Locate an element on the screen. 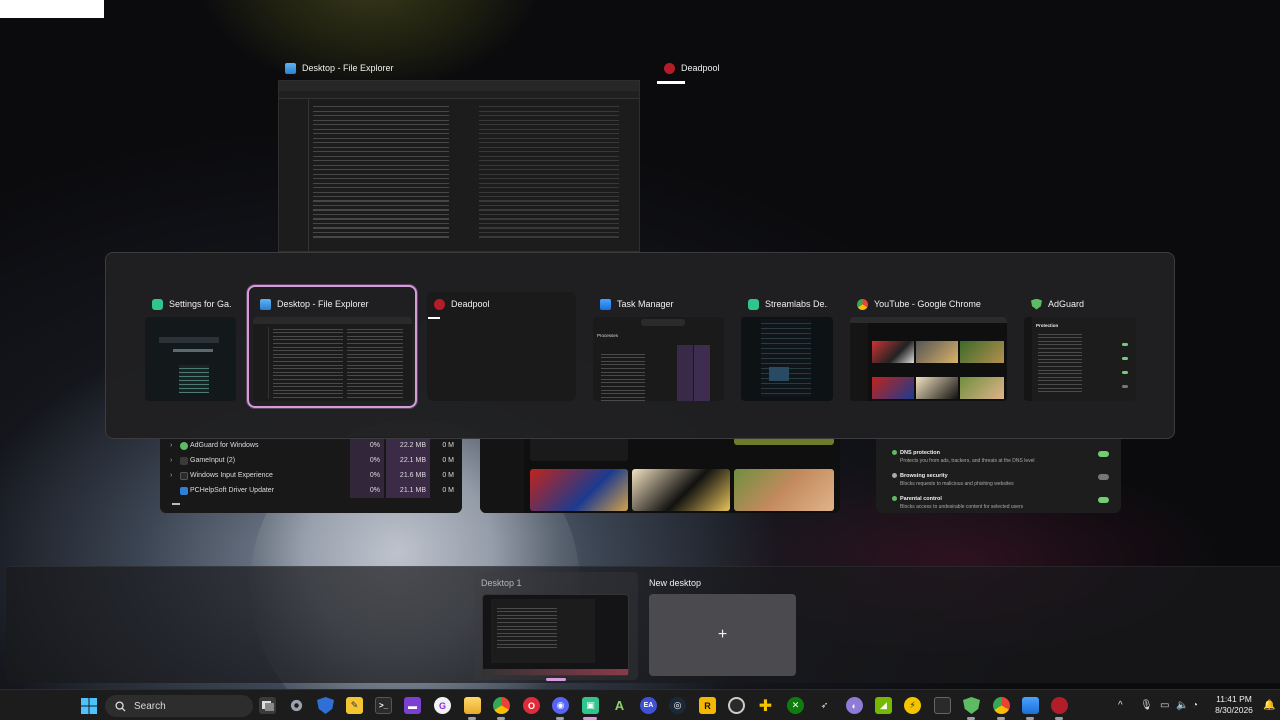 This screenshot has height=720, width=1280. settings-icon is located at coordinates (296, 705).